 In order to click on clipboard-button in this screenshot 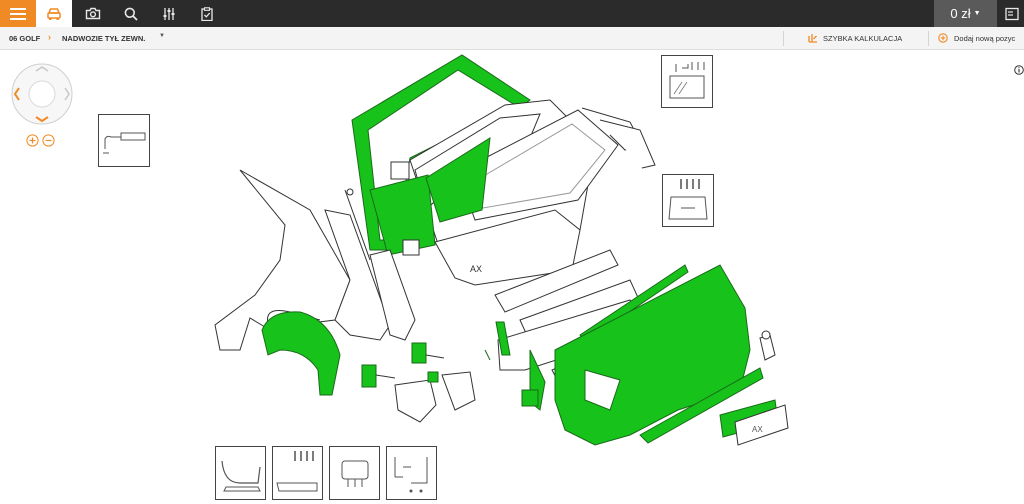, I will do `click(207, 13)`.